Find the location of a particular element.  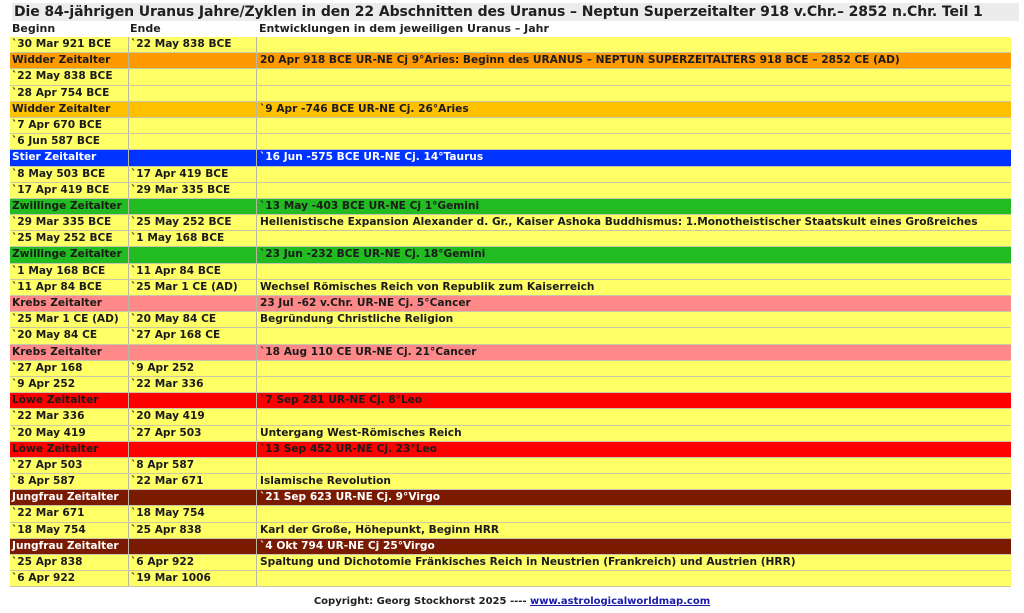

end-cell: `9 Apr 252 is located at coordinates (192, 368).